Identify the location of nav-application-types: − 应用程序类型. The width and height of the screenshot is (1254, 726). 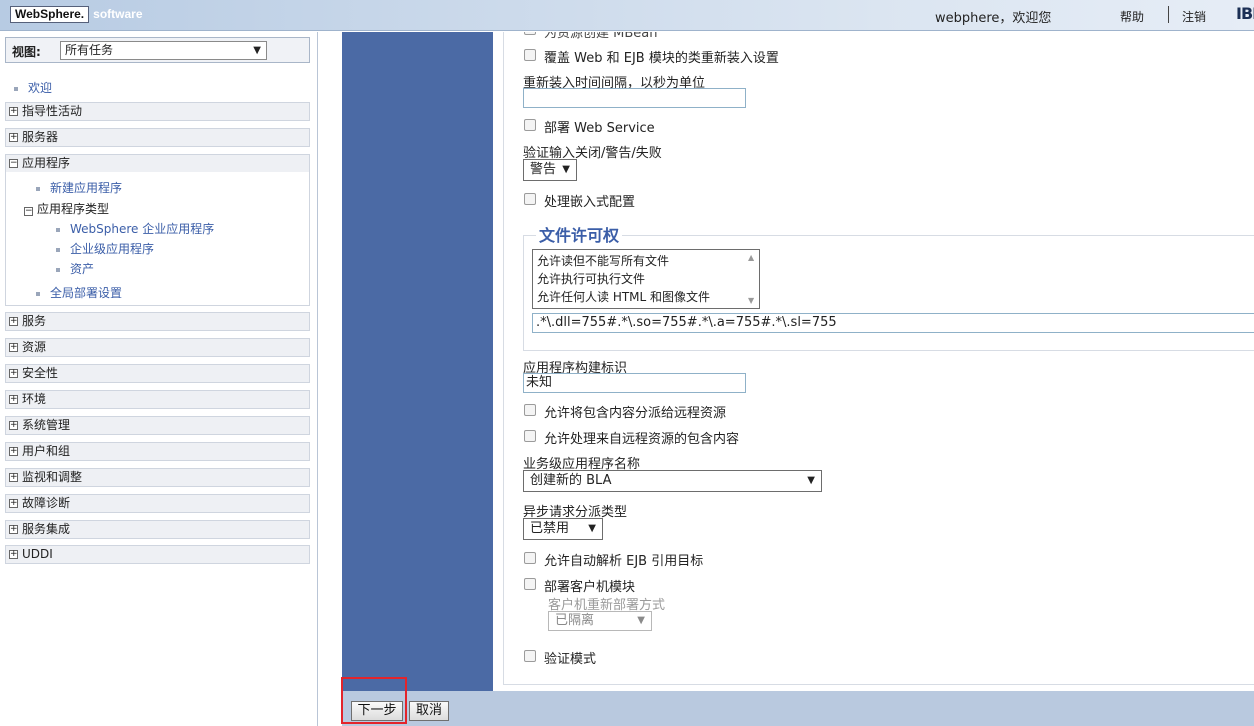
(66, 208).